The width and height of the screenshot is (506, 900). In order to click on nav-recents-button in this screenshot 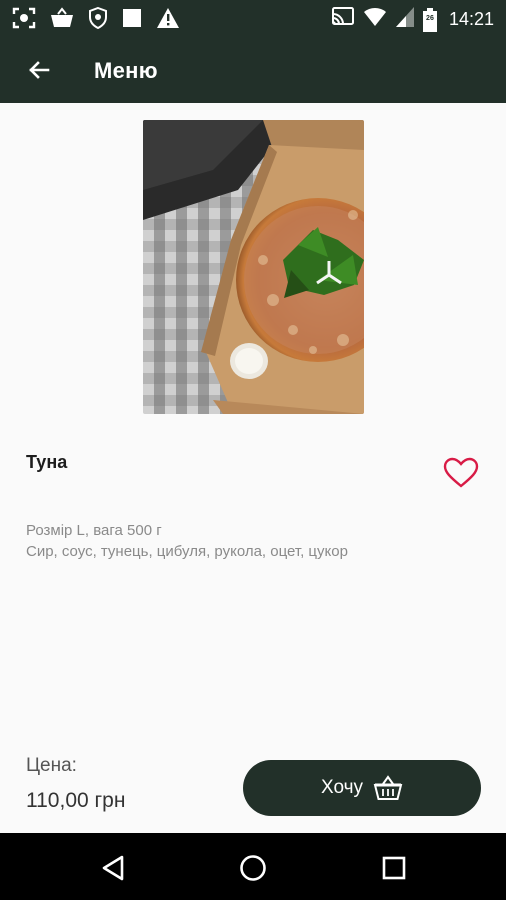, I will do `click(394, 868)`.